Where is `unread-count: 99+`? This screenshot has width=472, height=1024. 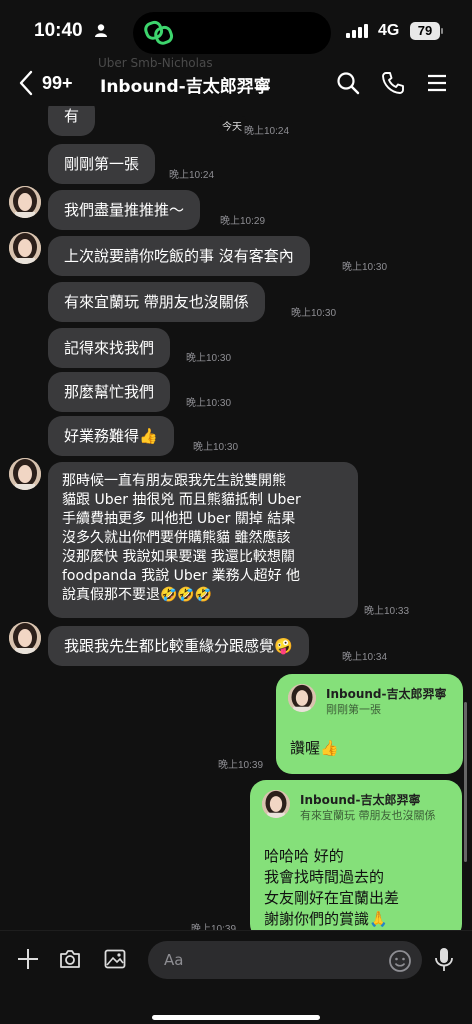 unread-count: 99+ is located at coordinates (57, 83).